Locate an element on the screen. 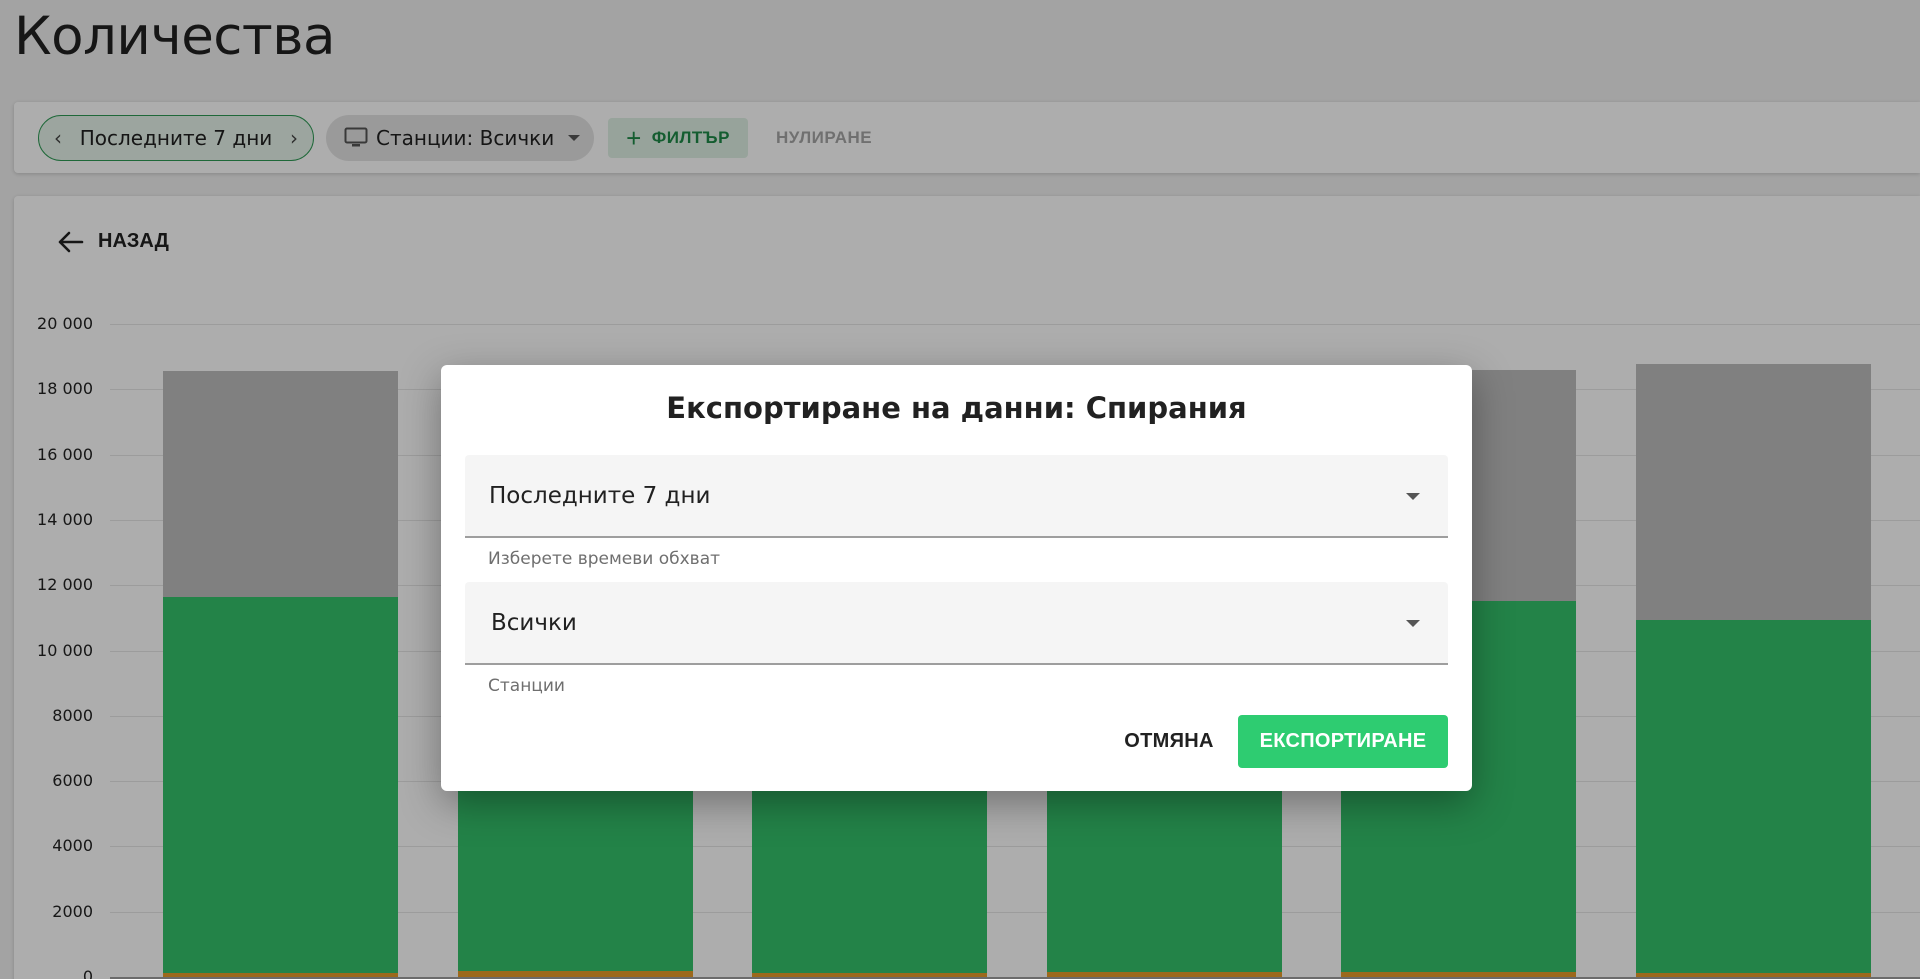  time-range-value: Последните 7 дни is located at coordinates (600, 496).